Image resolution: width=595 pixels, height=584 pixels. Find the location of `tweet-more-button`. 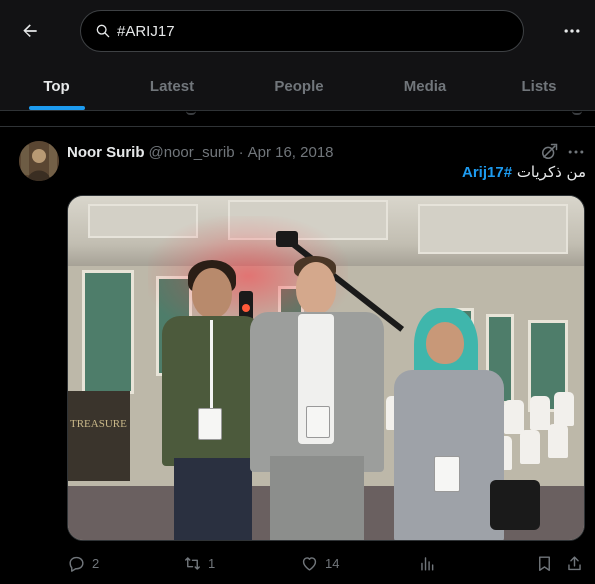

tweet-more-button is located at coordinates (576, 152).